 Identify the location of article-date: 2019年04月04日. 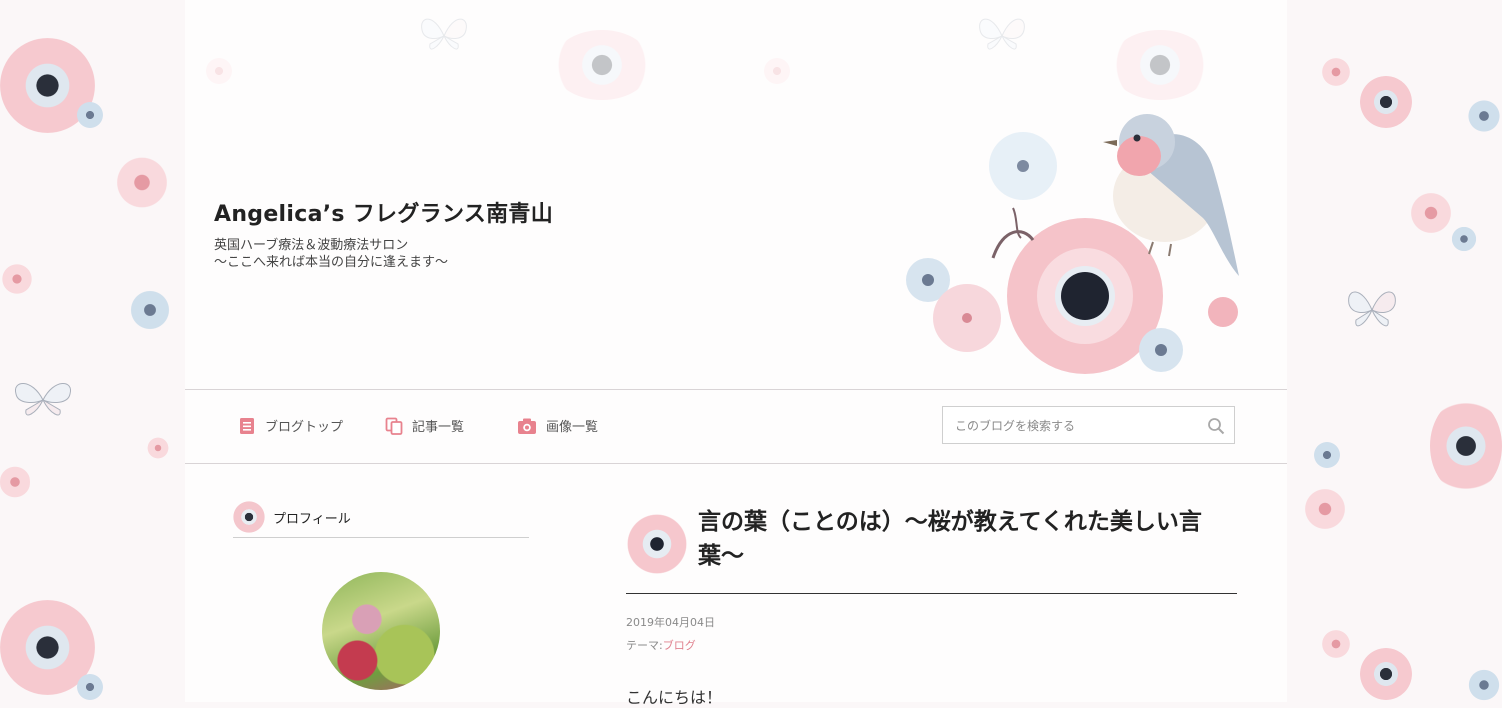
(670, 622).